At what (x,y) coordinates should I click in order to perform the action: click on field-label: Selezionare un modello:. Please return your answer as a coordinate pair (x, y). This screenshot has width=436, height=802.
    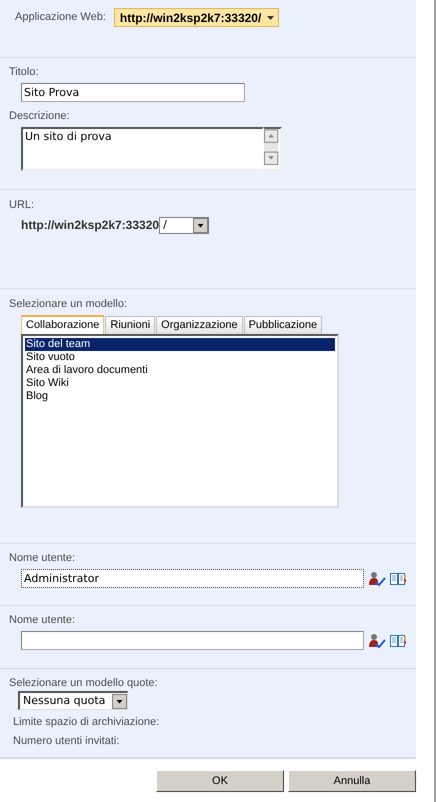
    Looking at the image, I should click on (68, 304).